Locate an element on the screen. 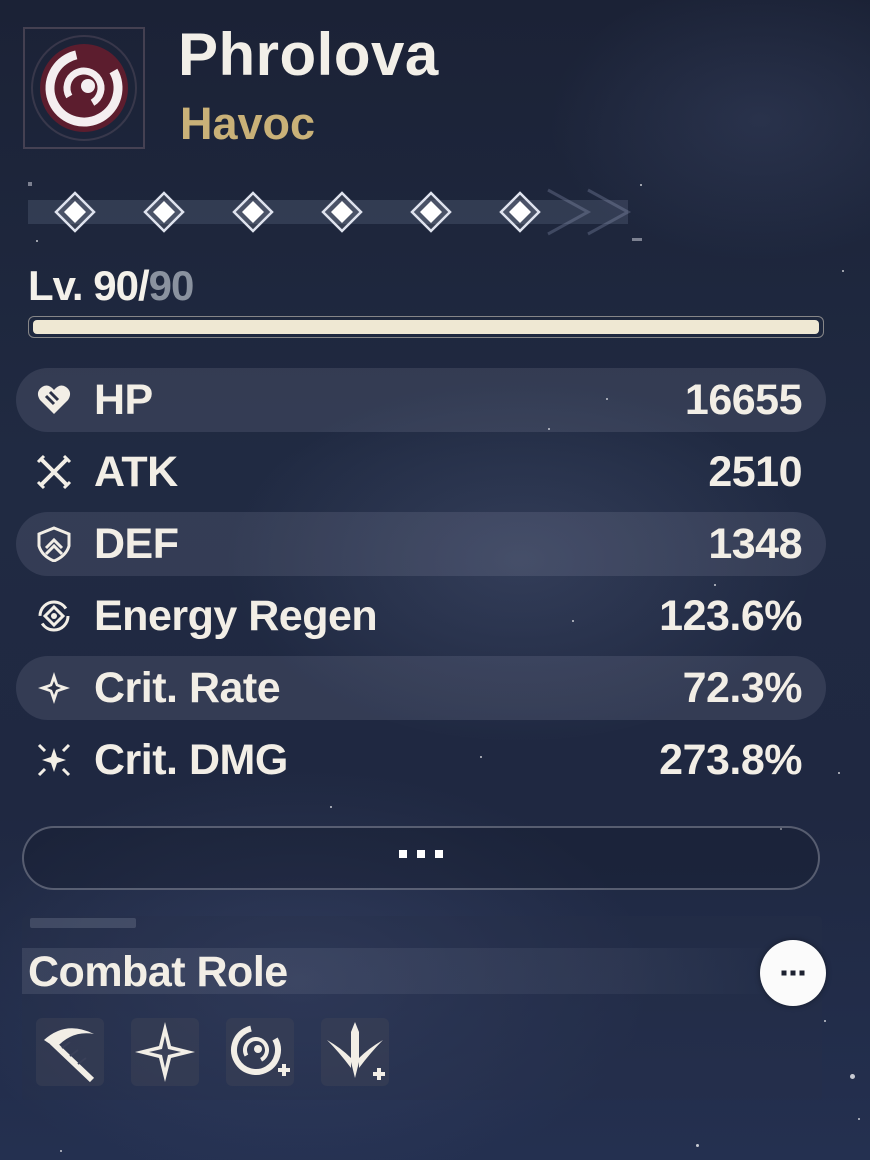  stat-label: ATK is located at coordinates (136, 472).